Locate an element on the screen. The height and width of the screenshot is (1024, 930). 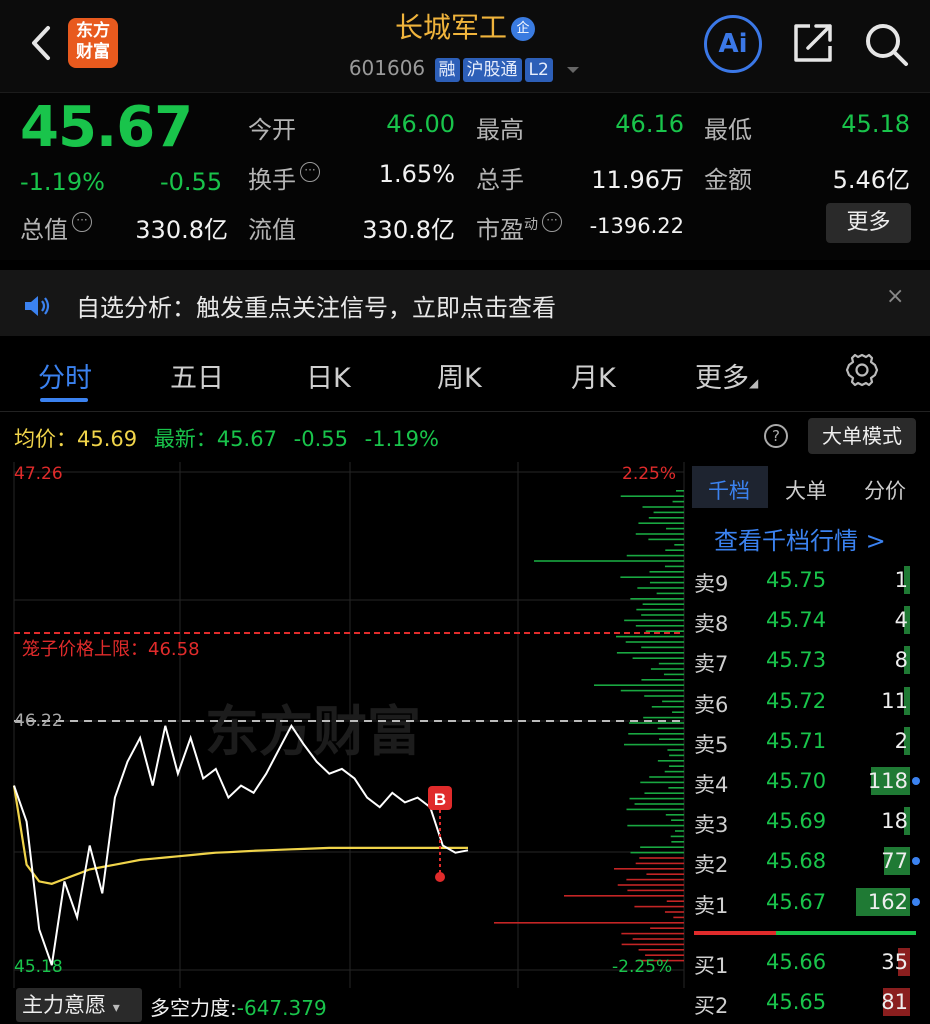
ask-row: 卖6 45.72 11 is located at coordinates (805, 701).